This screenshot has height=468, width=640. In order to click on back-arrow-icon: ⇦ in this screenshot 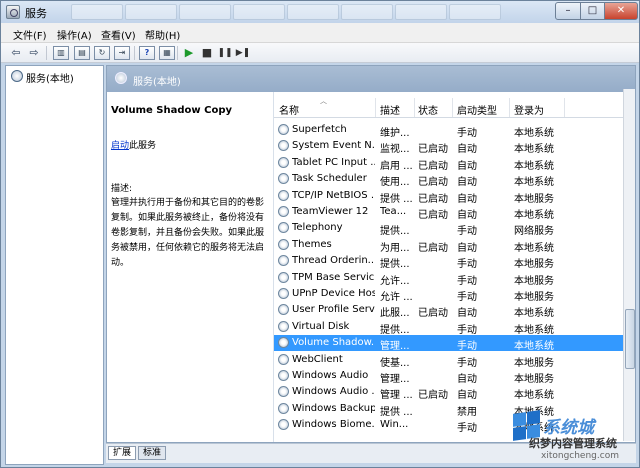, I will do `click(16, 53)`.